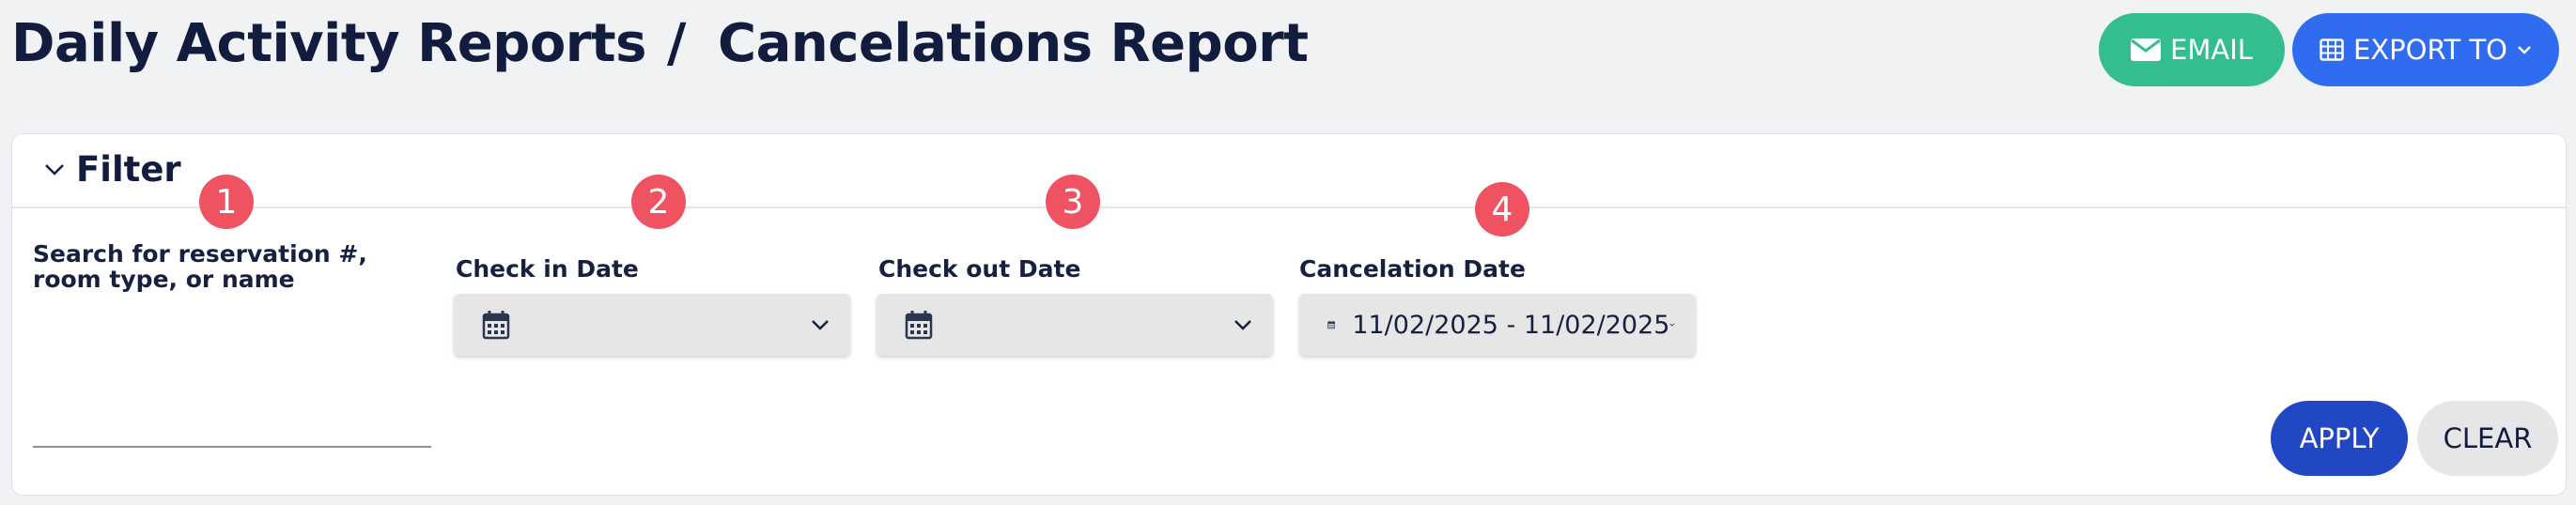 The height and width of the screenshot is (505, 2576). What do you see at coordinates (2430, 50) in the screenshot?
I see `export-label: EXPORT TO` at bounding box center [2430, 50].